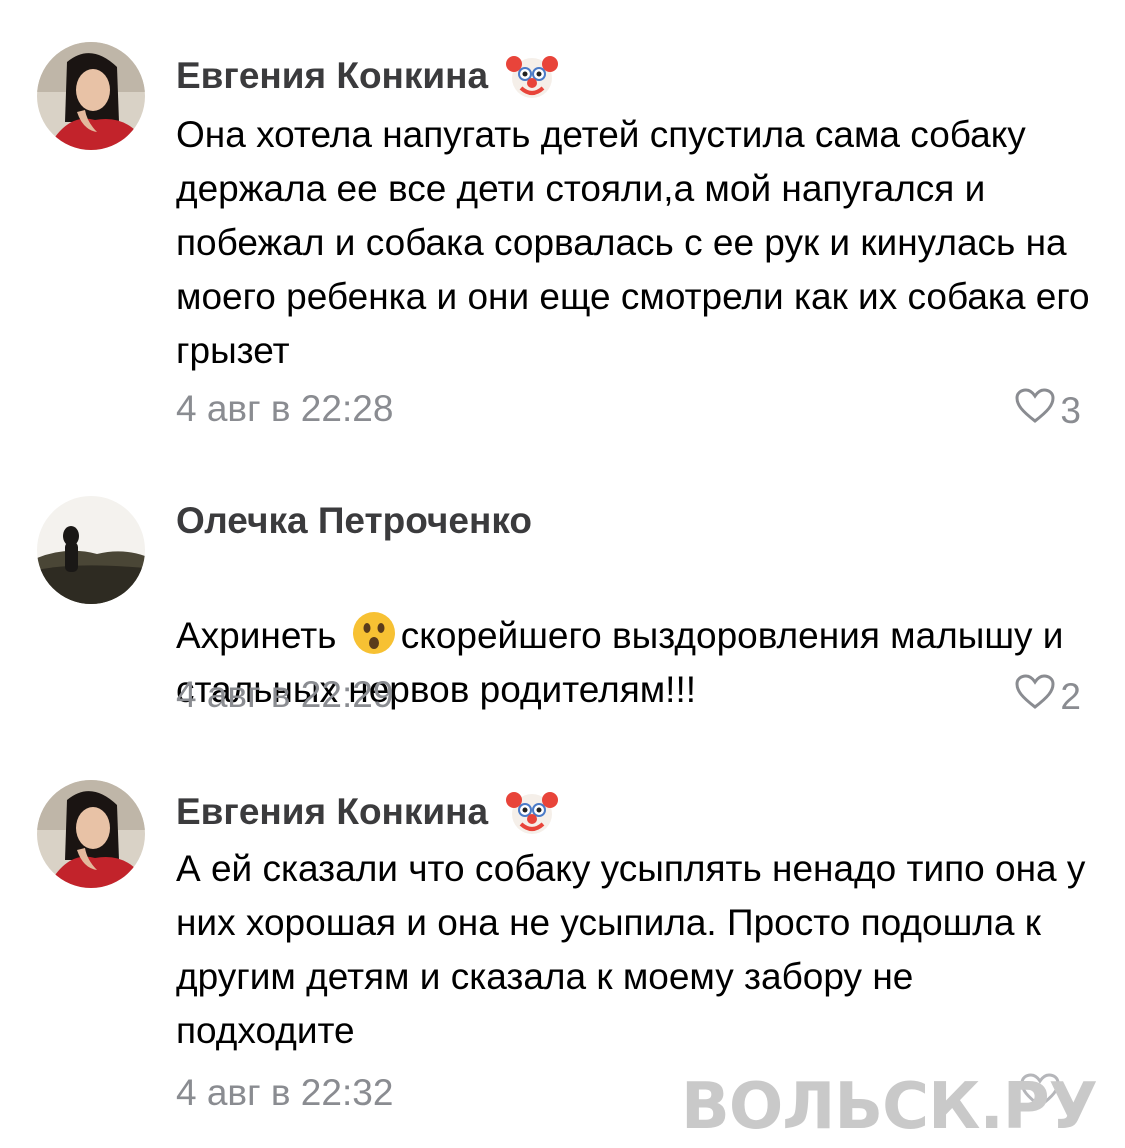  I want to click on comment-text-part: Ахринеть, so click(261, 635).